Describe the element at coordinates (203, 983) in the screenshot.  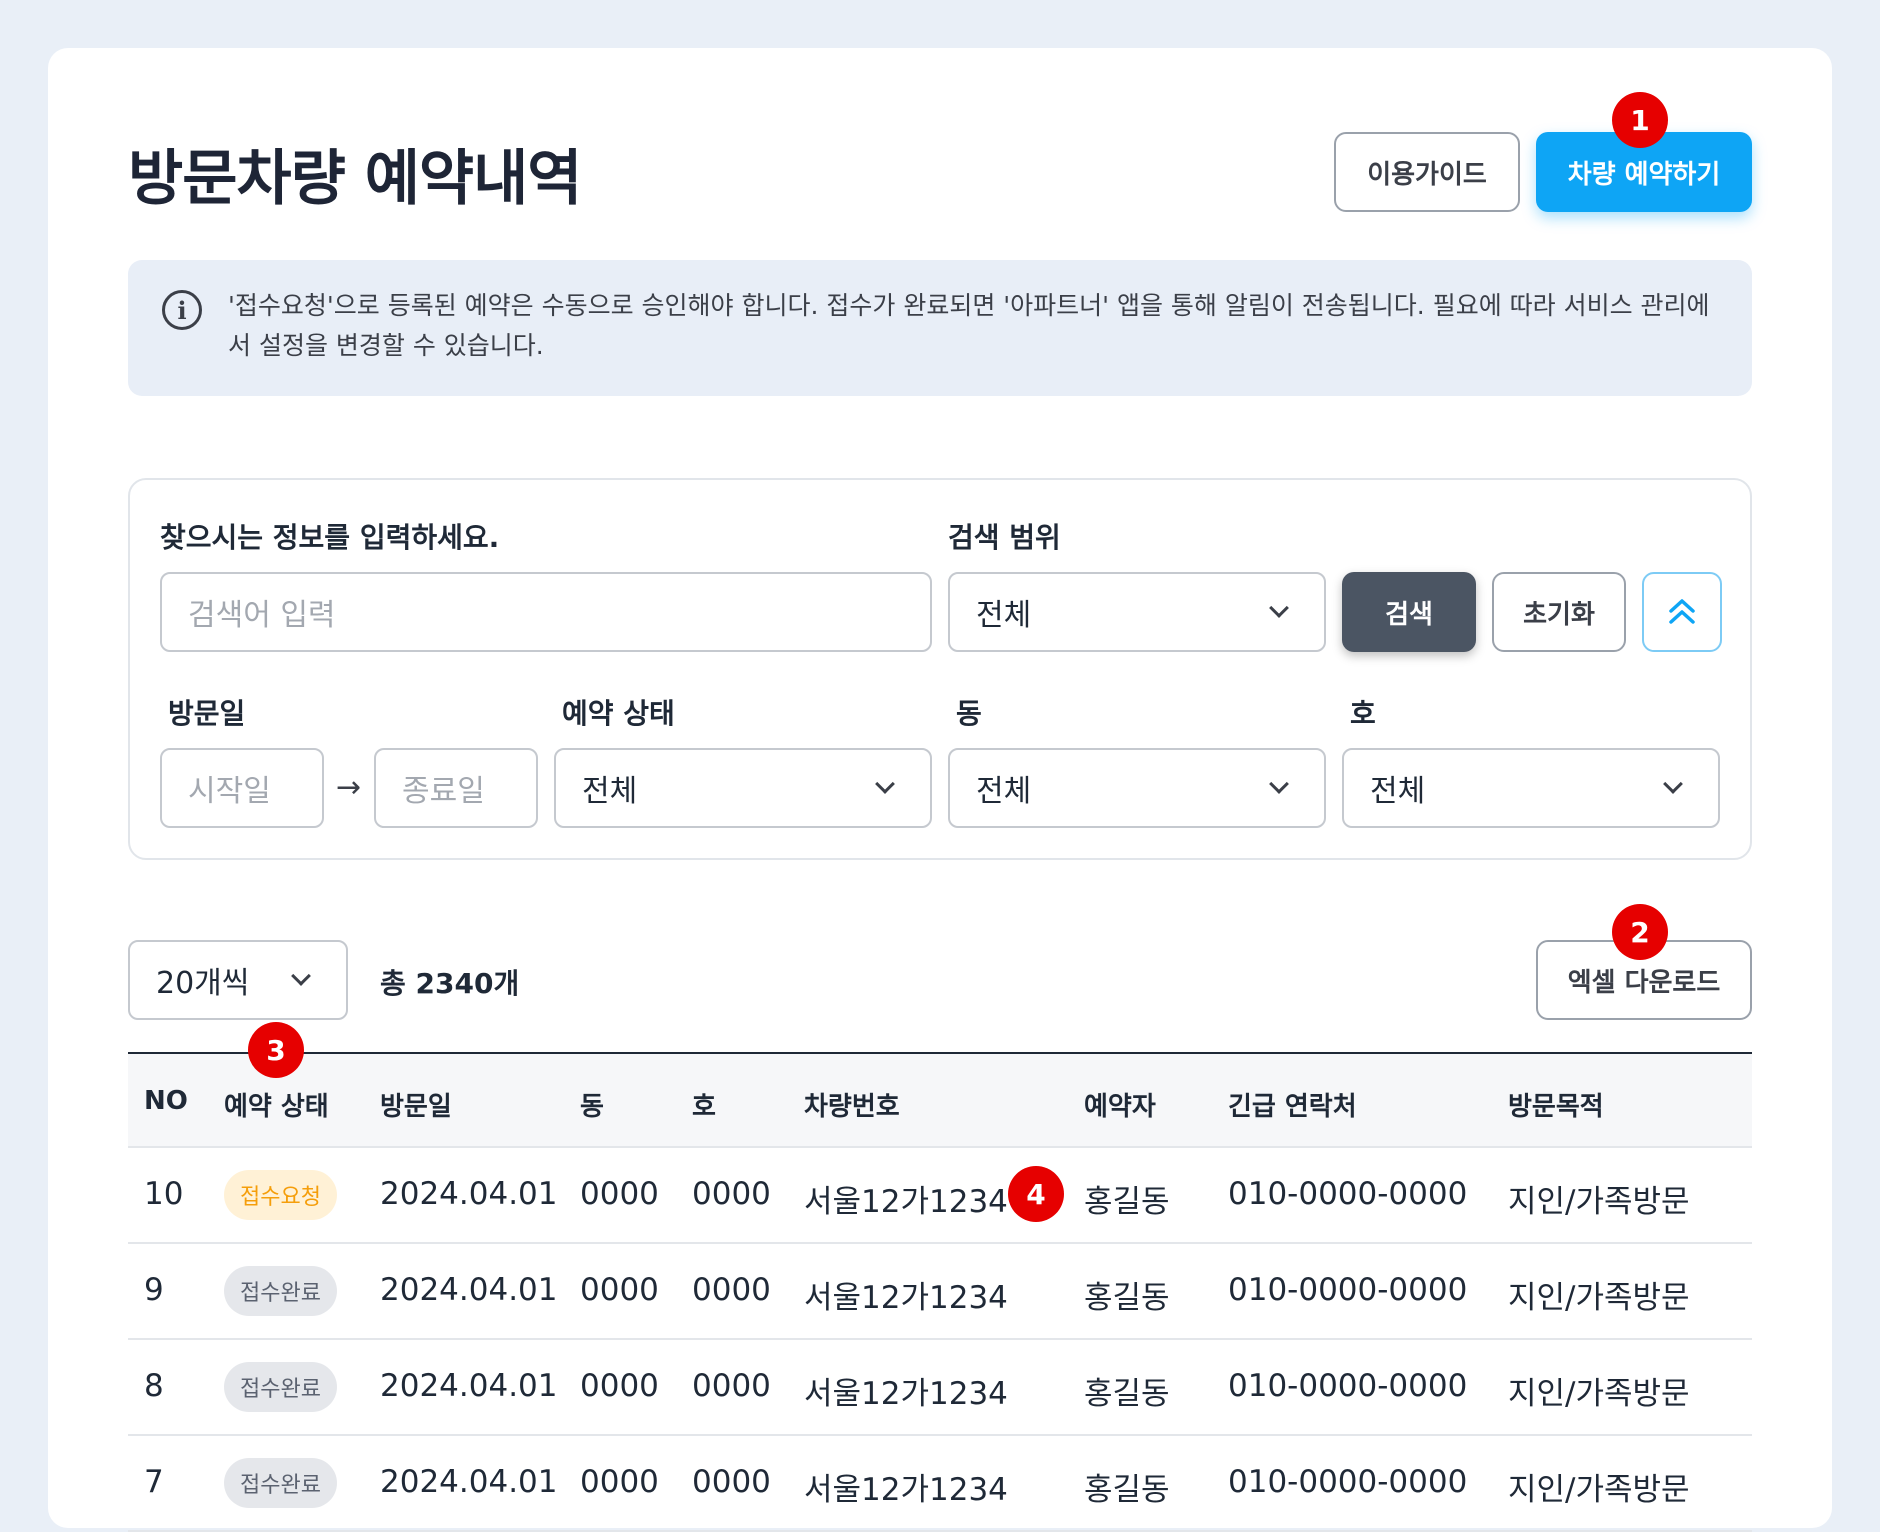
I see `per-page-value: 20개씩` at that location.